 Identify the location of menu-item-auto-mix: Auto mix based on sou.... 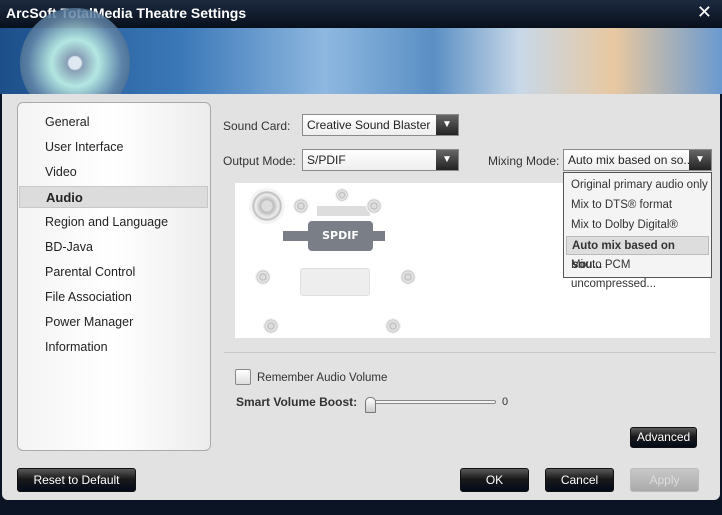
(637, 253).